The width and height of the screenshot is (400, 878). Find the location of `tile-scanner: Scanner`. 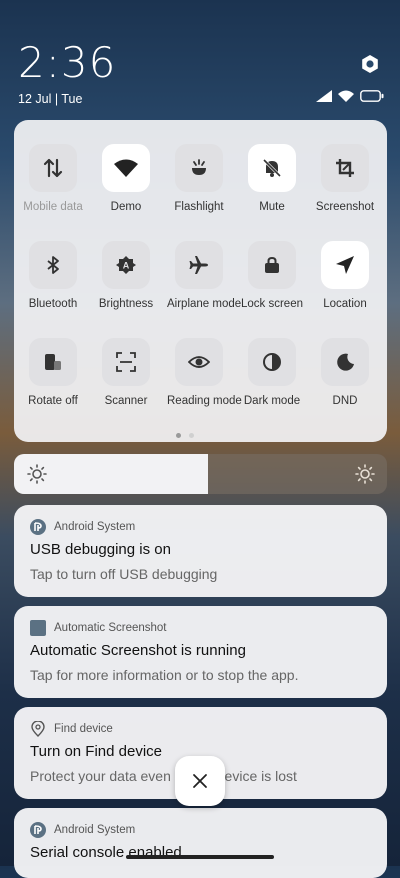

tile-scanner: Scanner is located at coordinates (126, 372).